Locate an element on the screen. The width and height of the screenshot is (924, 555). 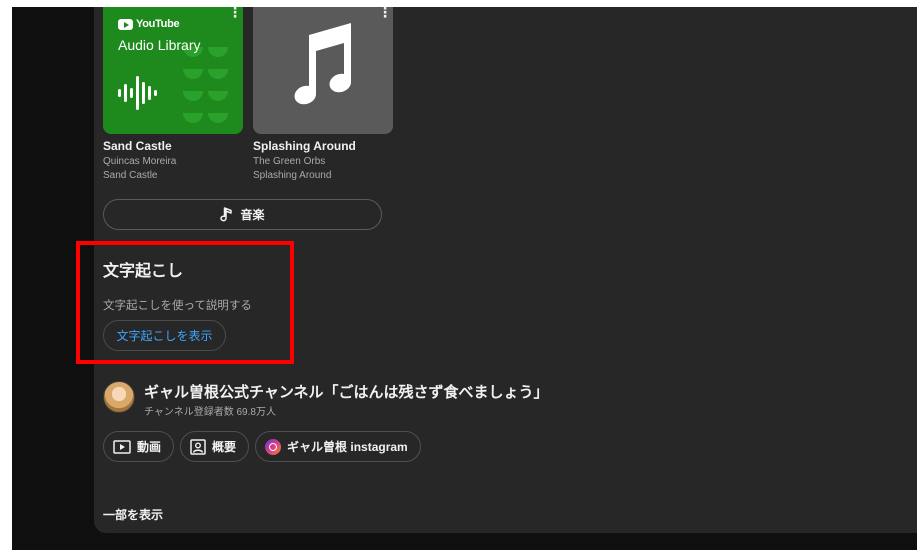
music-thumbnail: YouTube Audio Library ⋮ is located at coordinates (173, 70).